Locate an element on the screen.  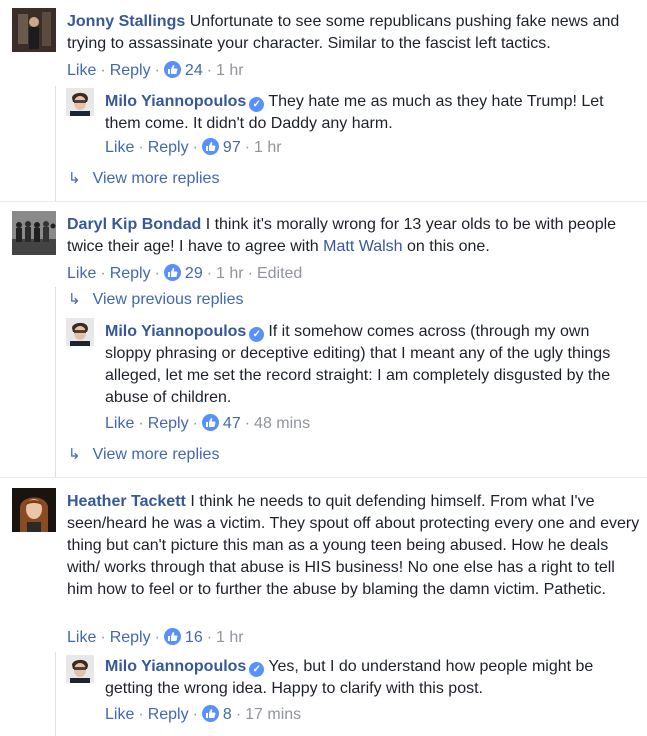
view-previous-replies-link: ↳ View previous replies is located at coordinates (155, 300).